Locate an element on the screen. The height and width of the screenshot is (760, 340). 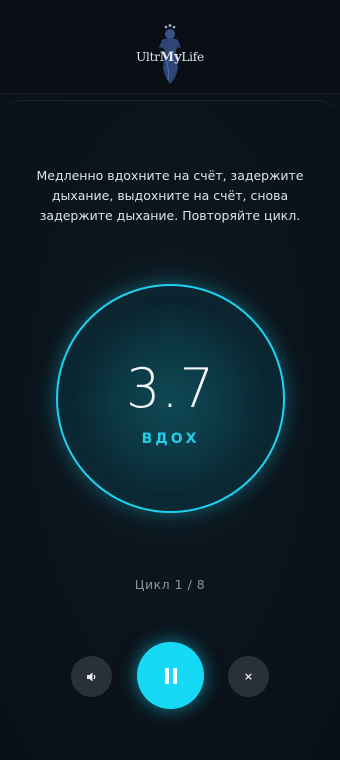
timer-value: 3.7 is located at coordinates (170, 388).